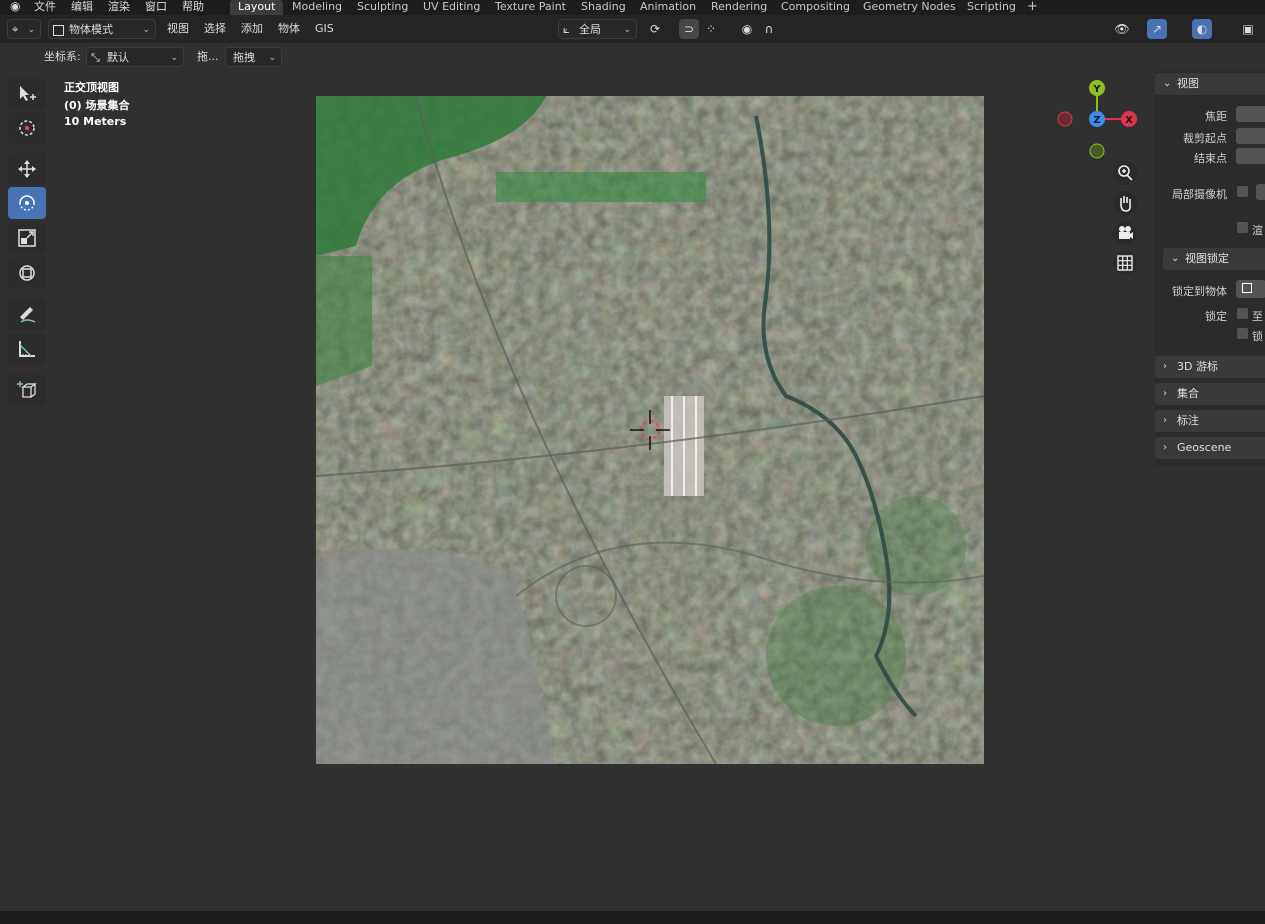 This screenshot has height=924, width=1265. I want to click on move-arrows-icon, so click(27, 169).